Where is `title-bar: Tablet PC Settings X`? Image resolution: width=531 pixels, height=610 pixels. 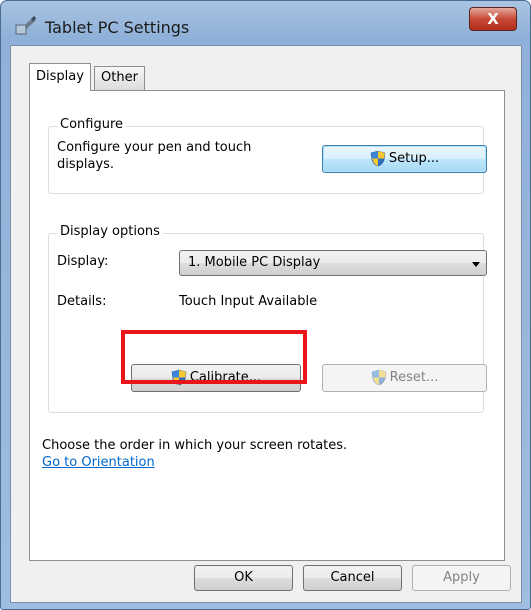 title-bar: Tablet PC Settings X is located at coordinates (265, 21).